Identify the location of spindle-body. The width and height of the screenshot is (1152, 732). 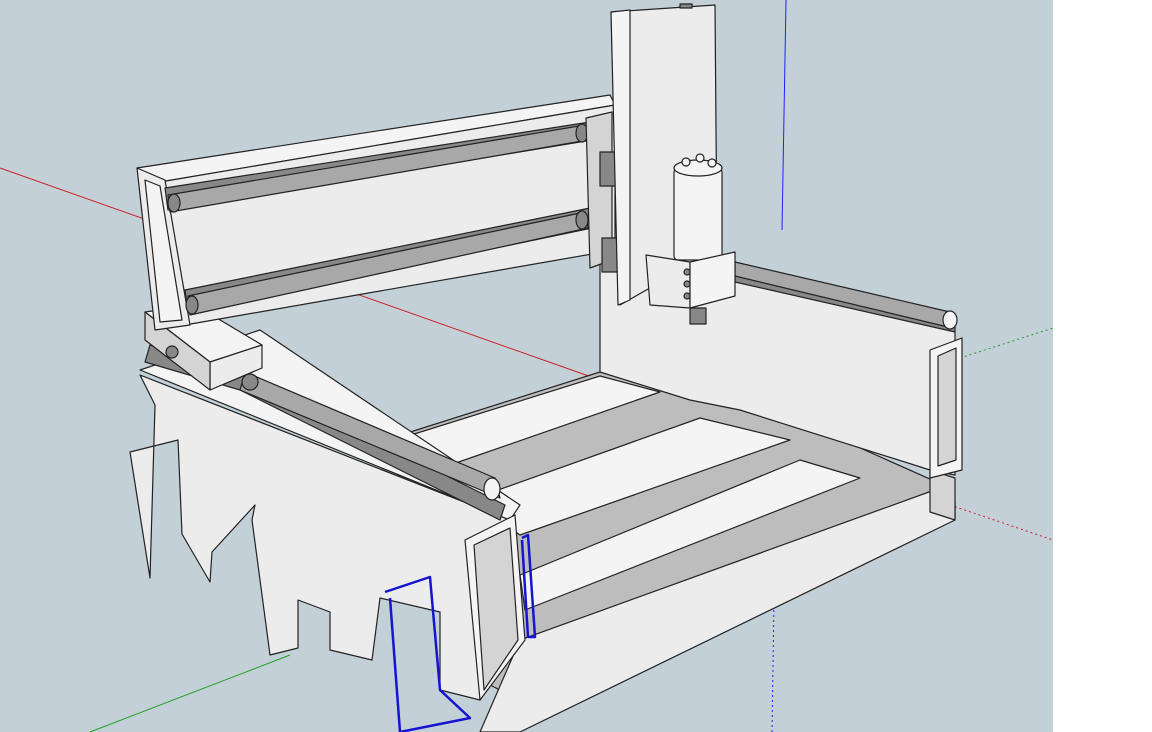
(698, 214).